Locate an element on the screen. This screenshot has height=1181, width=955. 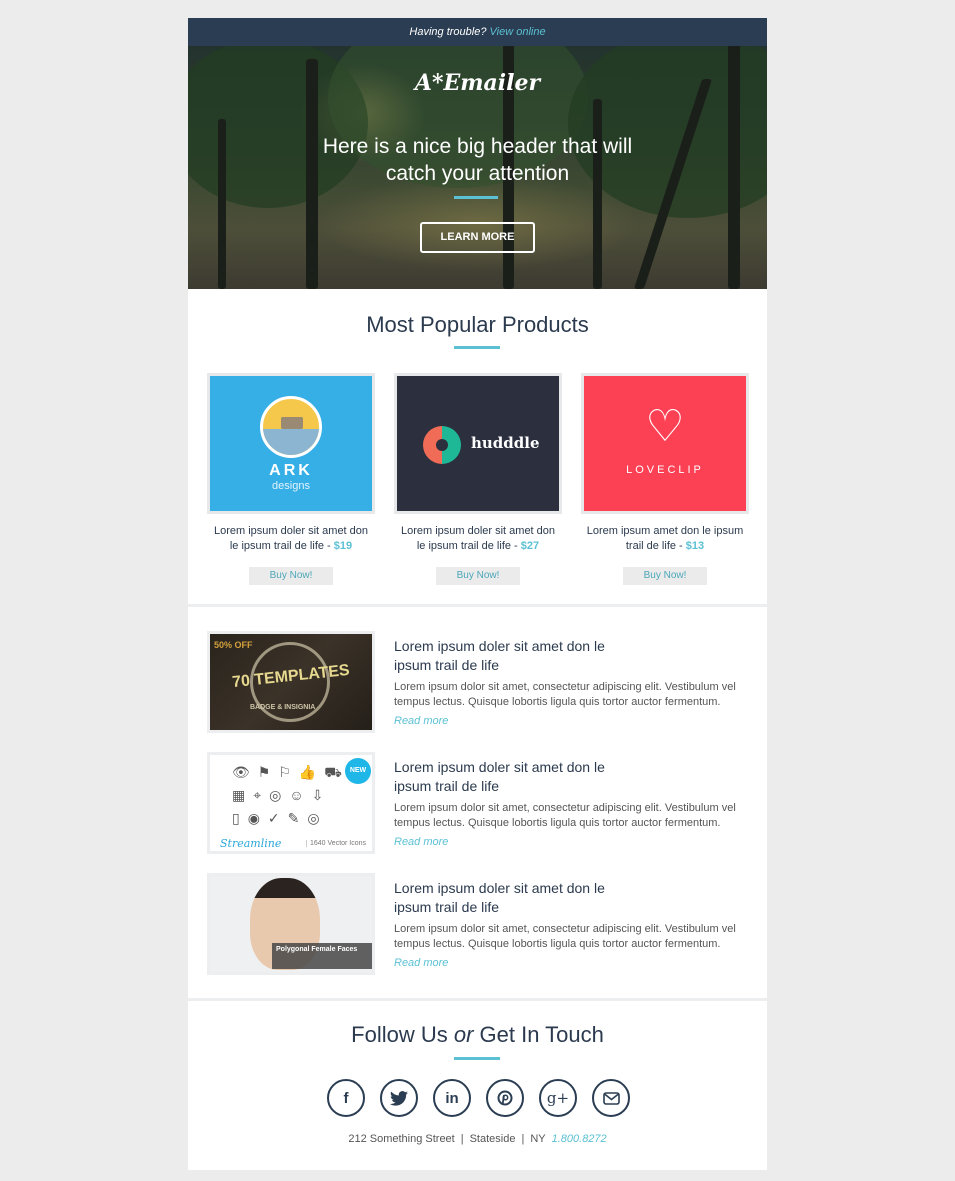
product-image: ♡ LOVECLIP is located at coordinates (665, 443).